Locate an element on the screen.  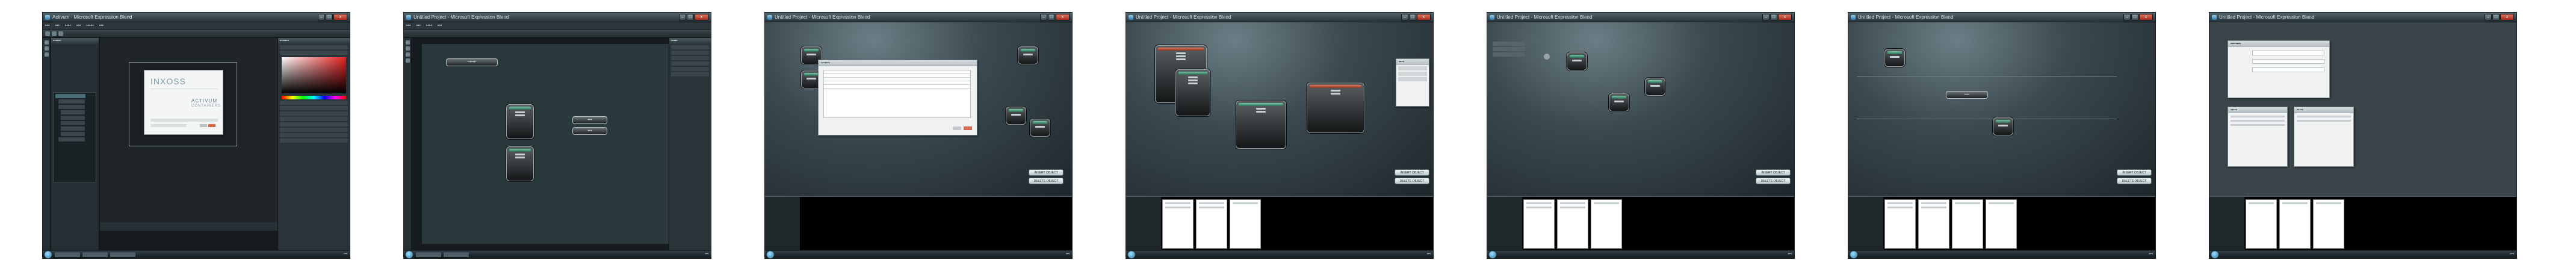
cancel-button is located at coordinates (968, 128).